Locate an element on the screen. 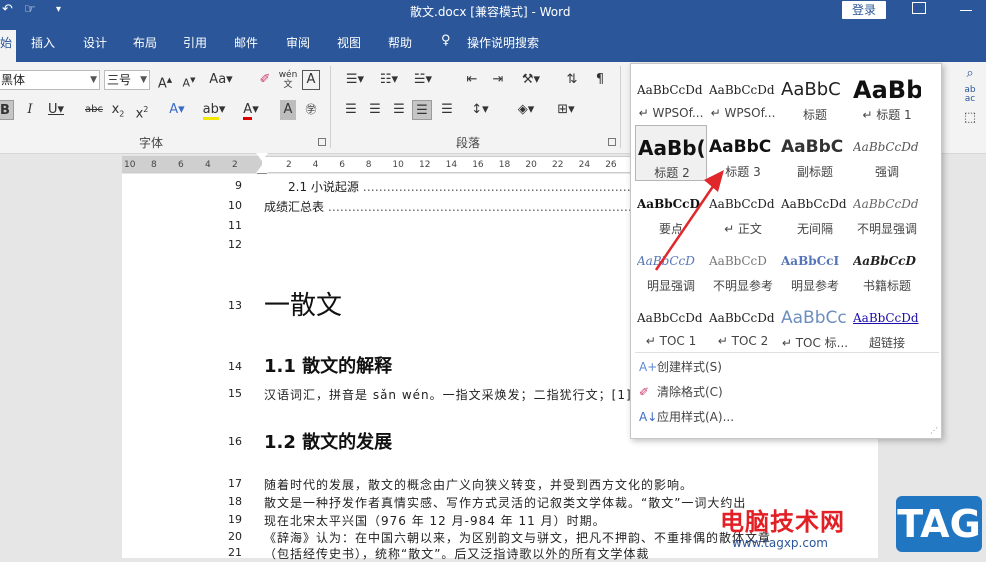 The height and width of the screenshot is (562, 986). watermark-url: www.tagxp.com is located at coordinates (780, 543).